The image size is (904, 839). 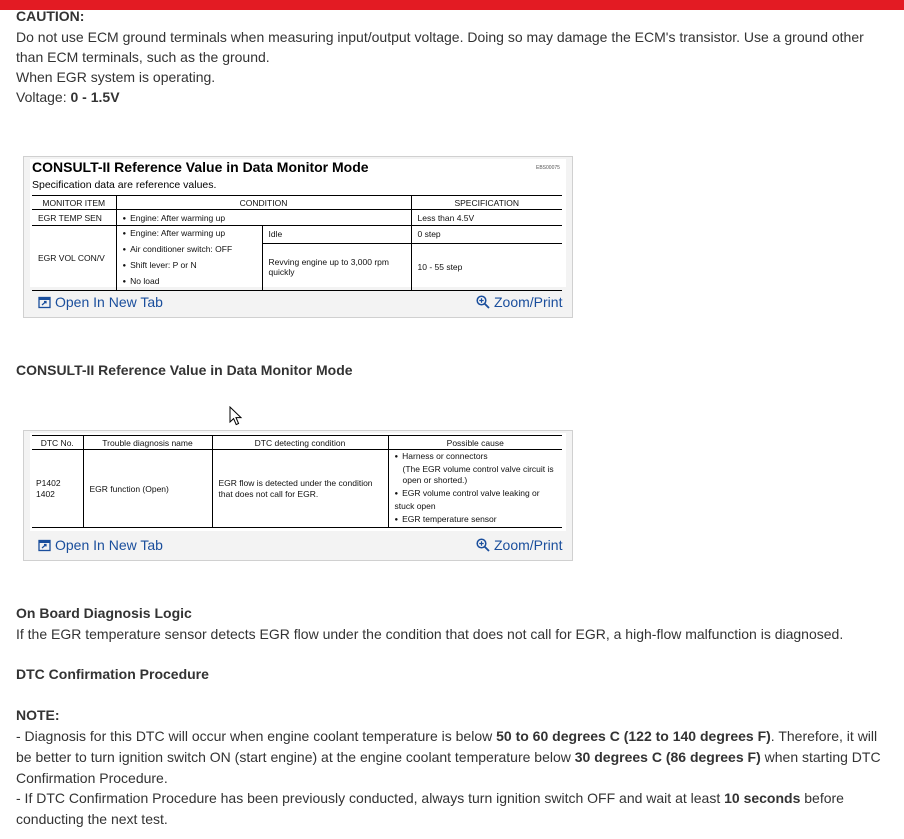 What do you see at coordinates (124, 185) in the screenshot?
I see `figure-subtitle: Specification data are reference values.` at bounding box center [124, 185].